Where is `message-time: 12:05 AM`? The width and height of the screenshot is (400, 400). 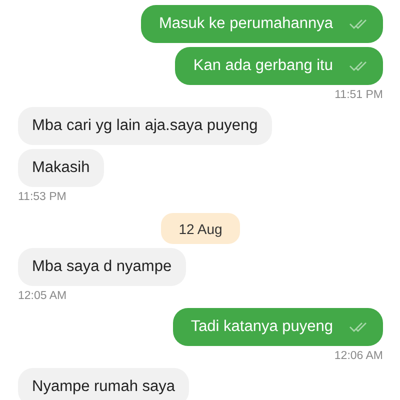
message-time: 12:05 AM is located at coordinates (42, 296).